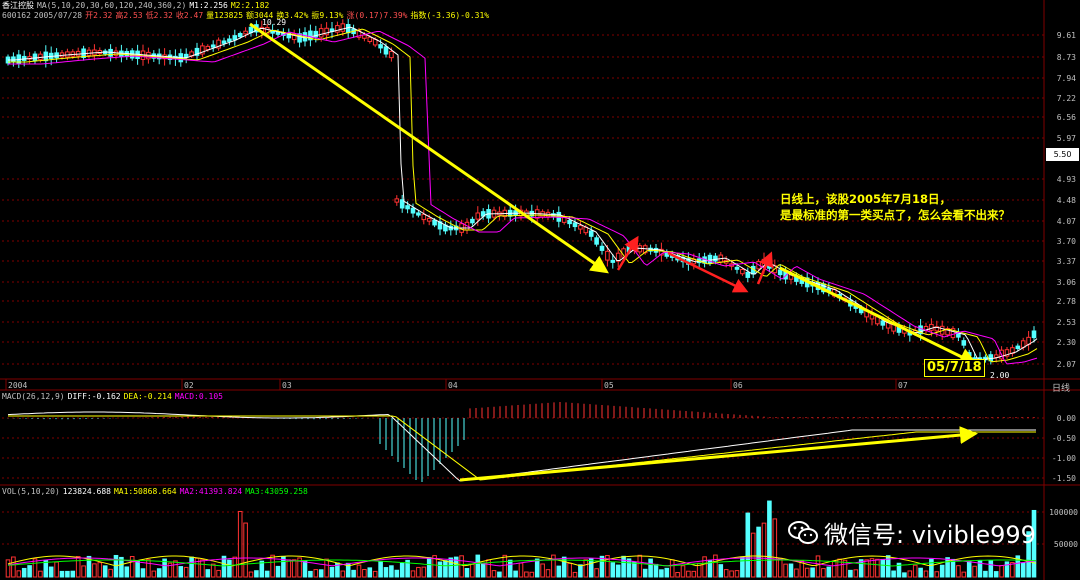 This screenshot has height=580, width=1080. Describe the element at coordinates (16, 15) in the screenshot. I see `stock-code: 600162` at that location.